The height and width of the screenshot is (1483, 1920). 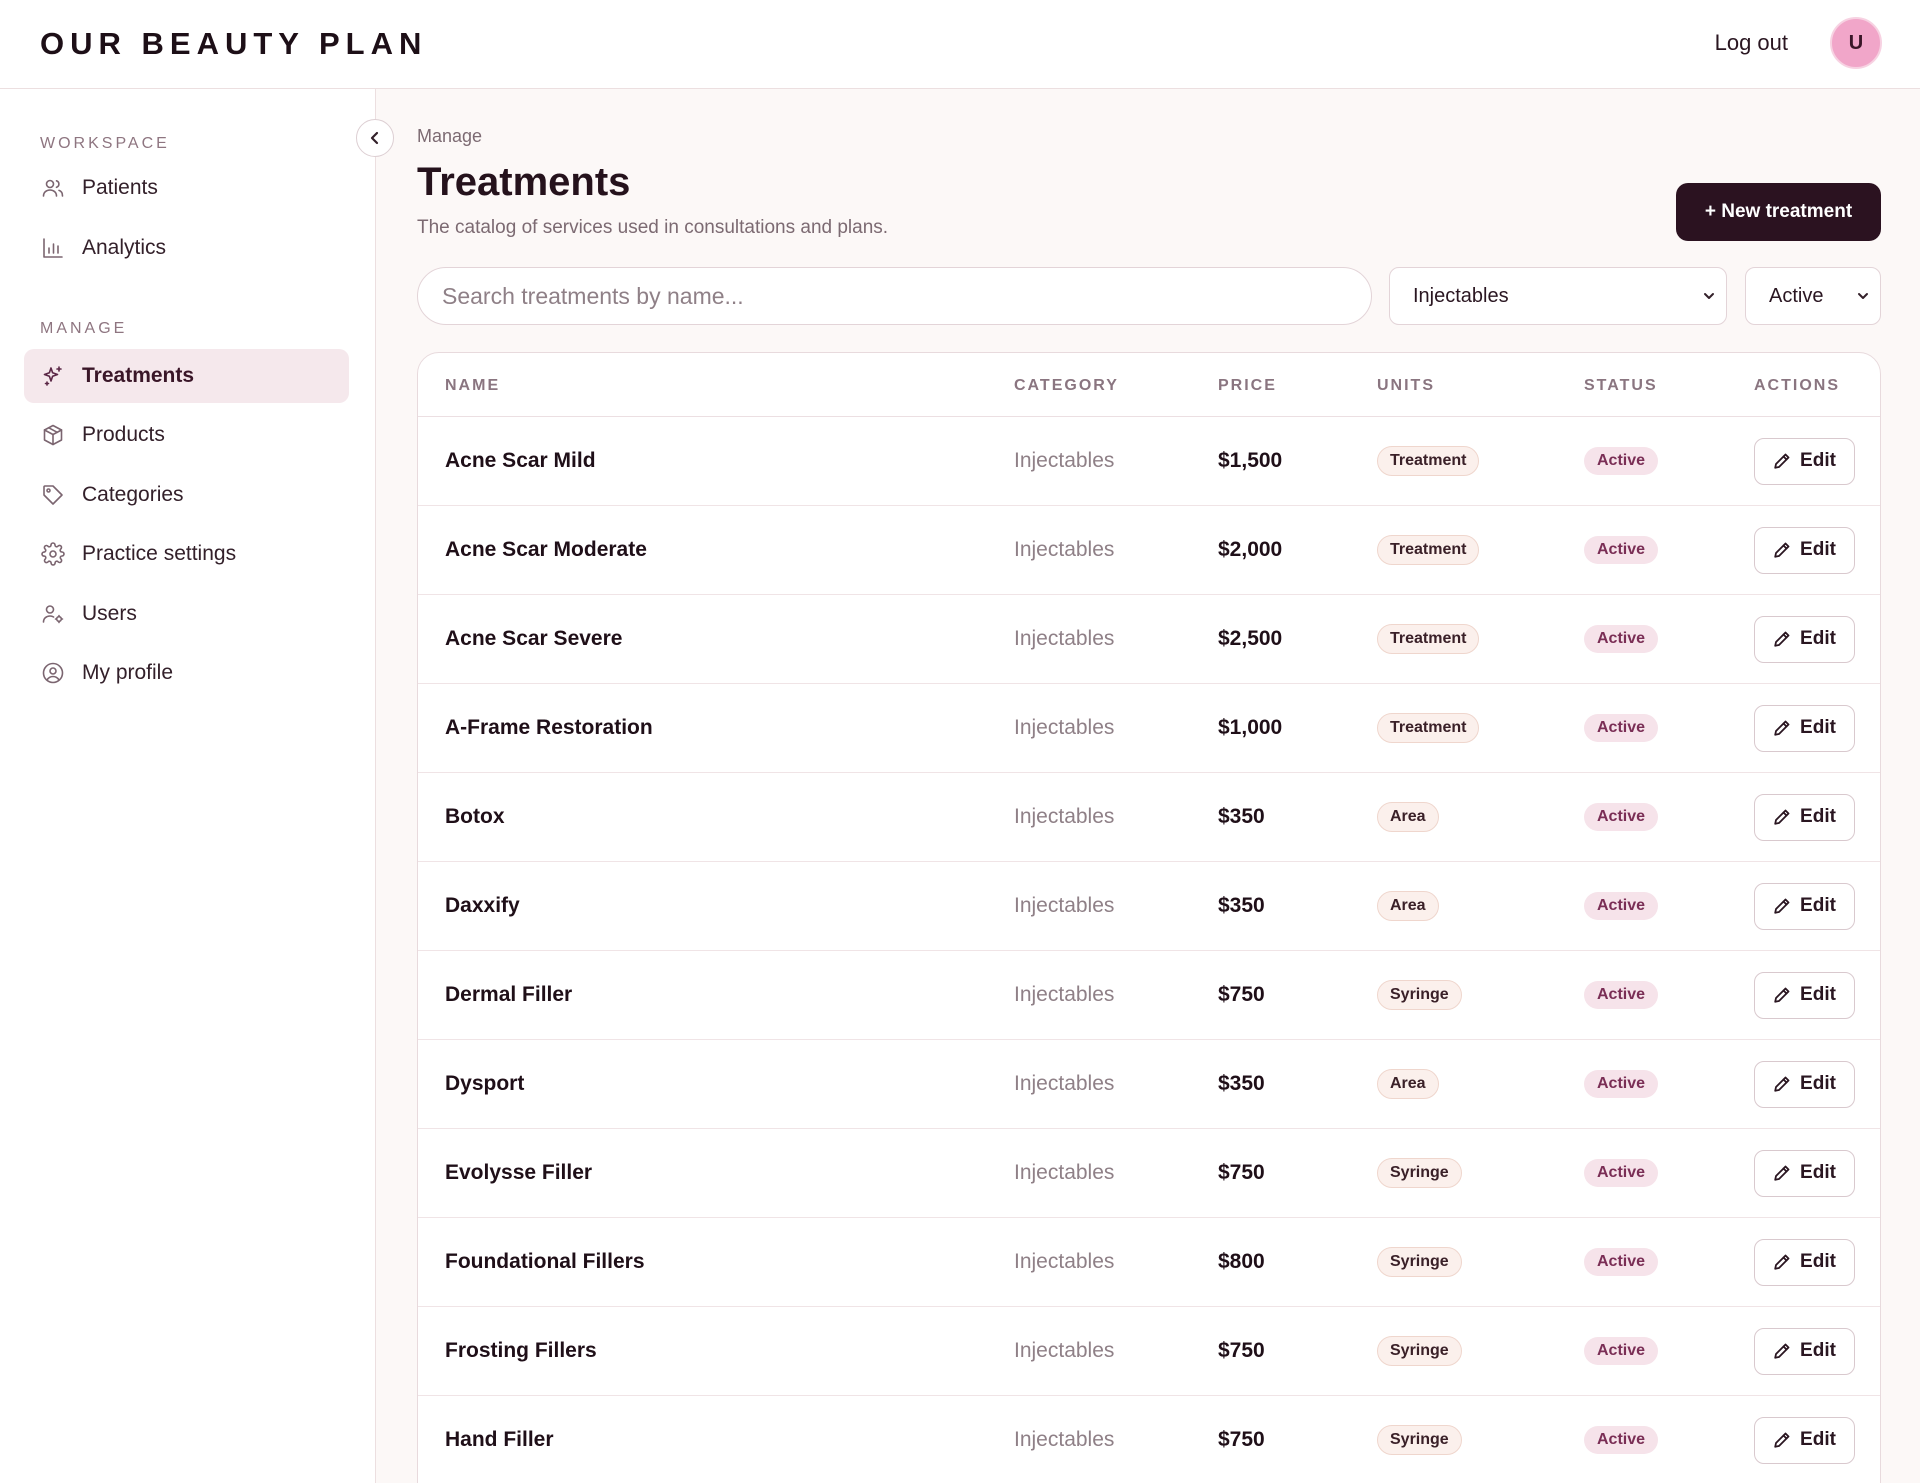 What do you see at coordinates (1149, 817) in the screenshot?
I see `table-row: Botox Injectables $350 Area Active Edit` at bounding box center [1149, 817].